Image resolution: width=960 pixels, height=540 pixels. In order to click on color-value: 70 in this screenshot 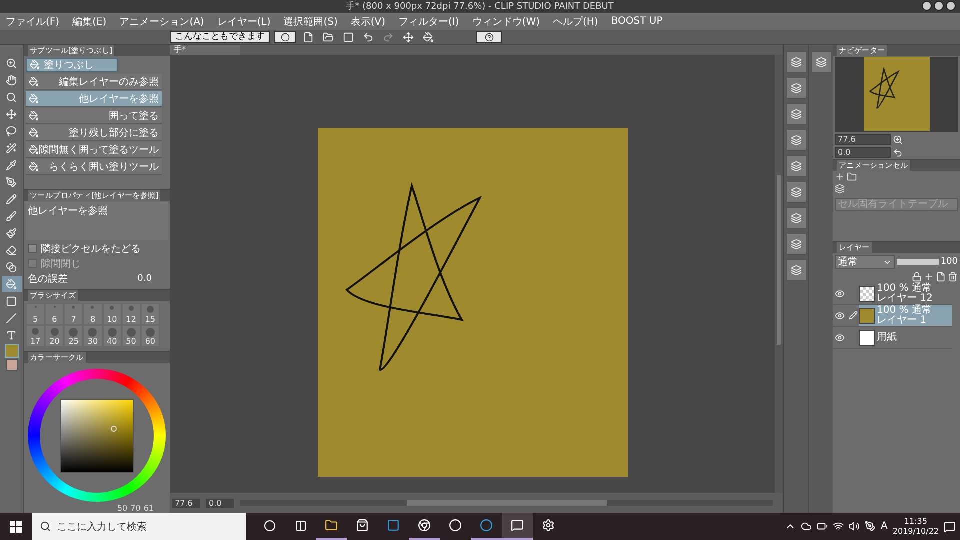, I will do `click(135, 508)`.